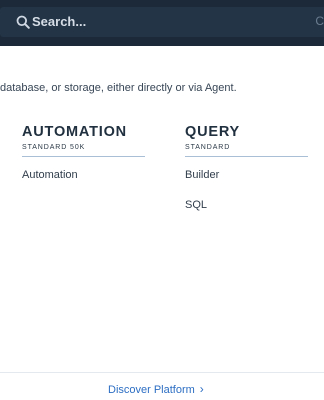 The image size is (324, 400). I want to click on discover-platform-link: Discover Platform ›, so click(156, 389).